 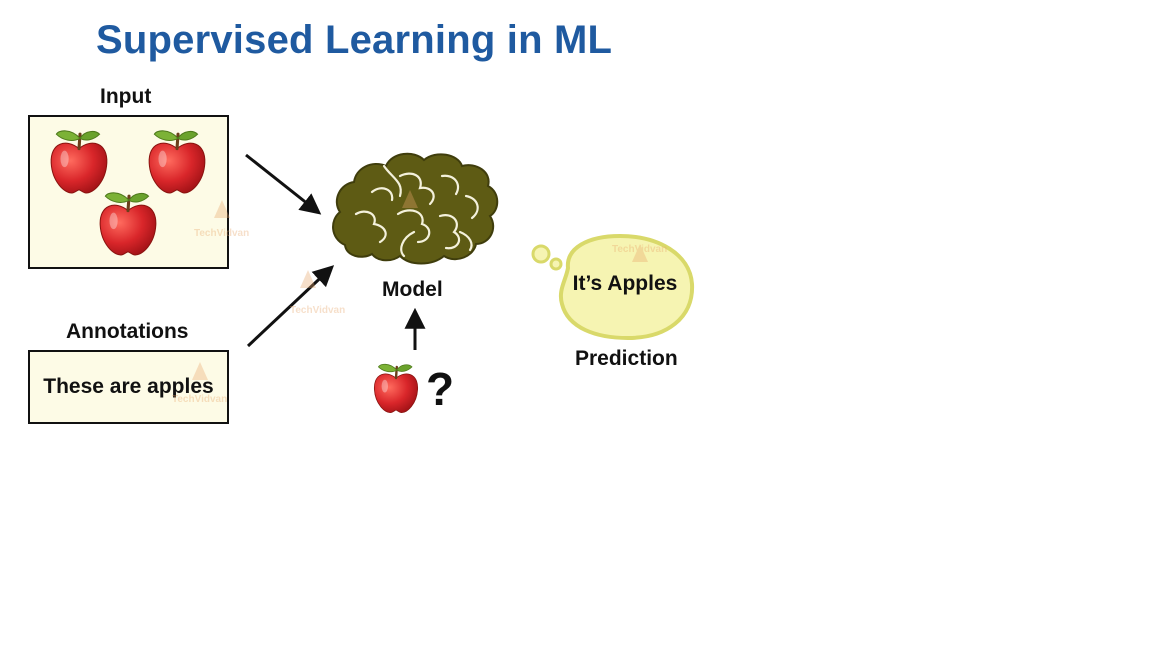 I want to click on model-label: Model, so click(x=412, y=289).